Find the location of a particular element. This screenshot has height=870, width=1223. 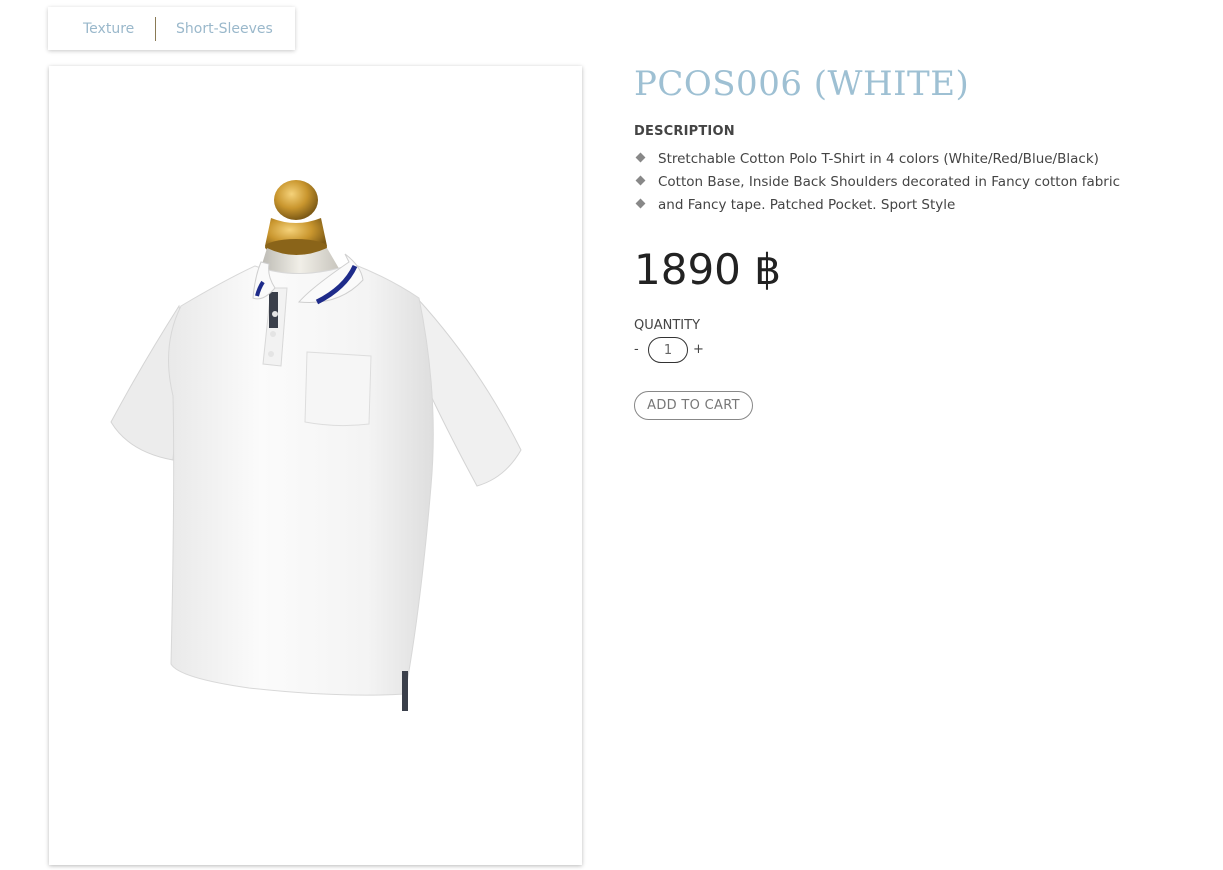

quantity-decrement-button: - is located at coordinates (636, 349).